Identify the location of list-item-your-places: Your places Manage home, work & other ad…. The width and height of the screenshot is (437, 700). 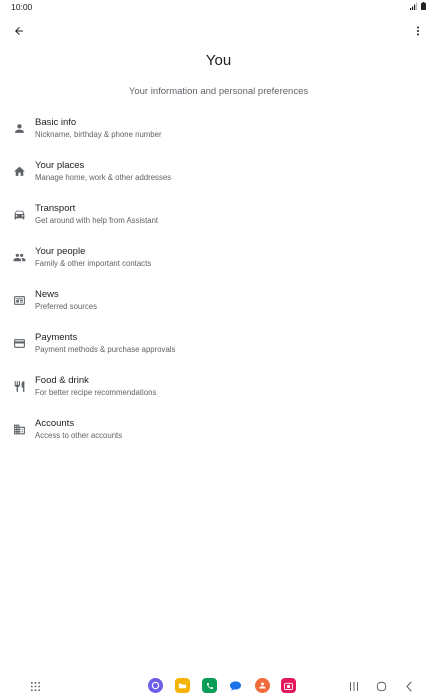
(218, 176).